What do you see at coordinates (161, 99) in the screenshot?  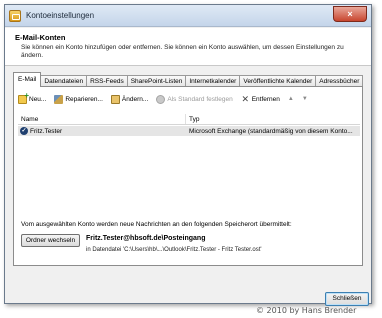 I see `set-default-icon` at bounding box center [161, 99].